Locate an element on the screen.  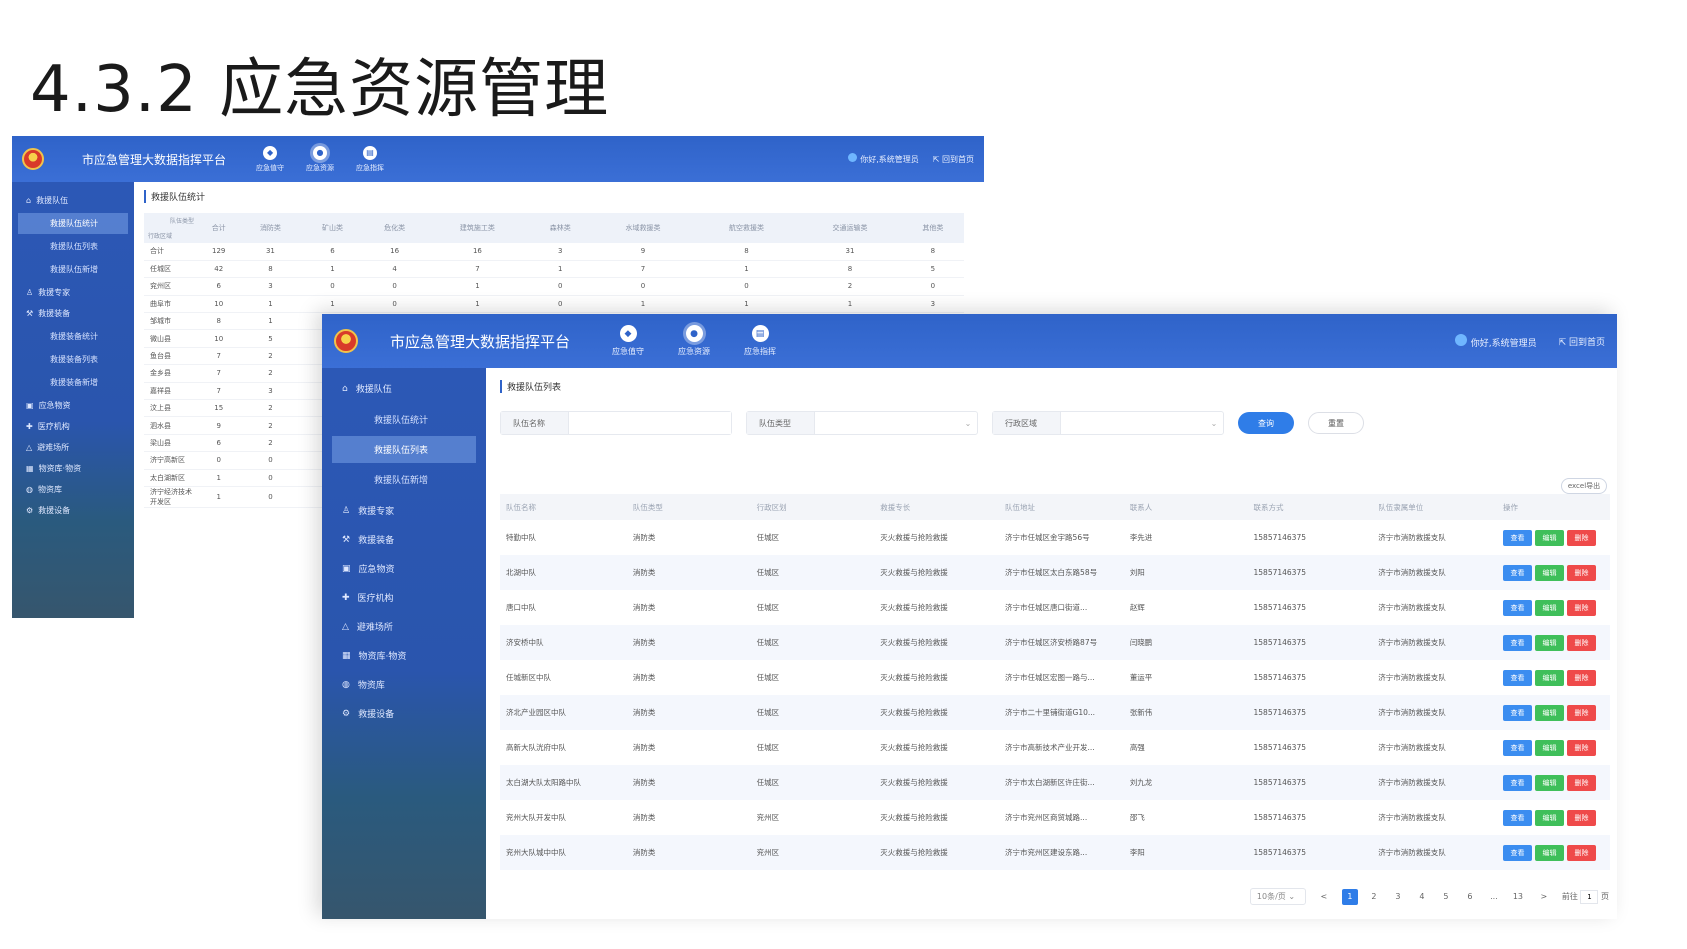
page-number-button: 13 is located at coordinates (1518, 897).